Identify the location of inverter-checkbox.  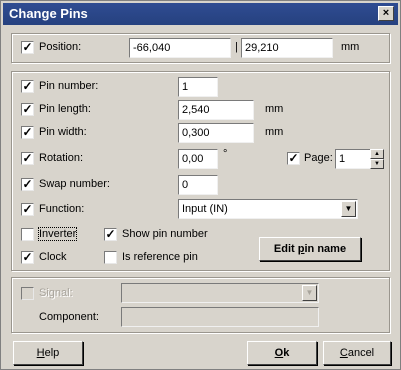
(27, 234).